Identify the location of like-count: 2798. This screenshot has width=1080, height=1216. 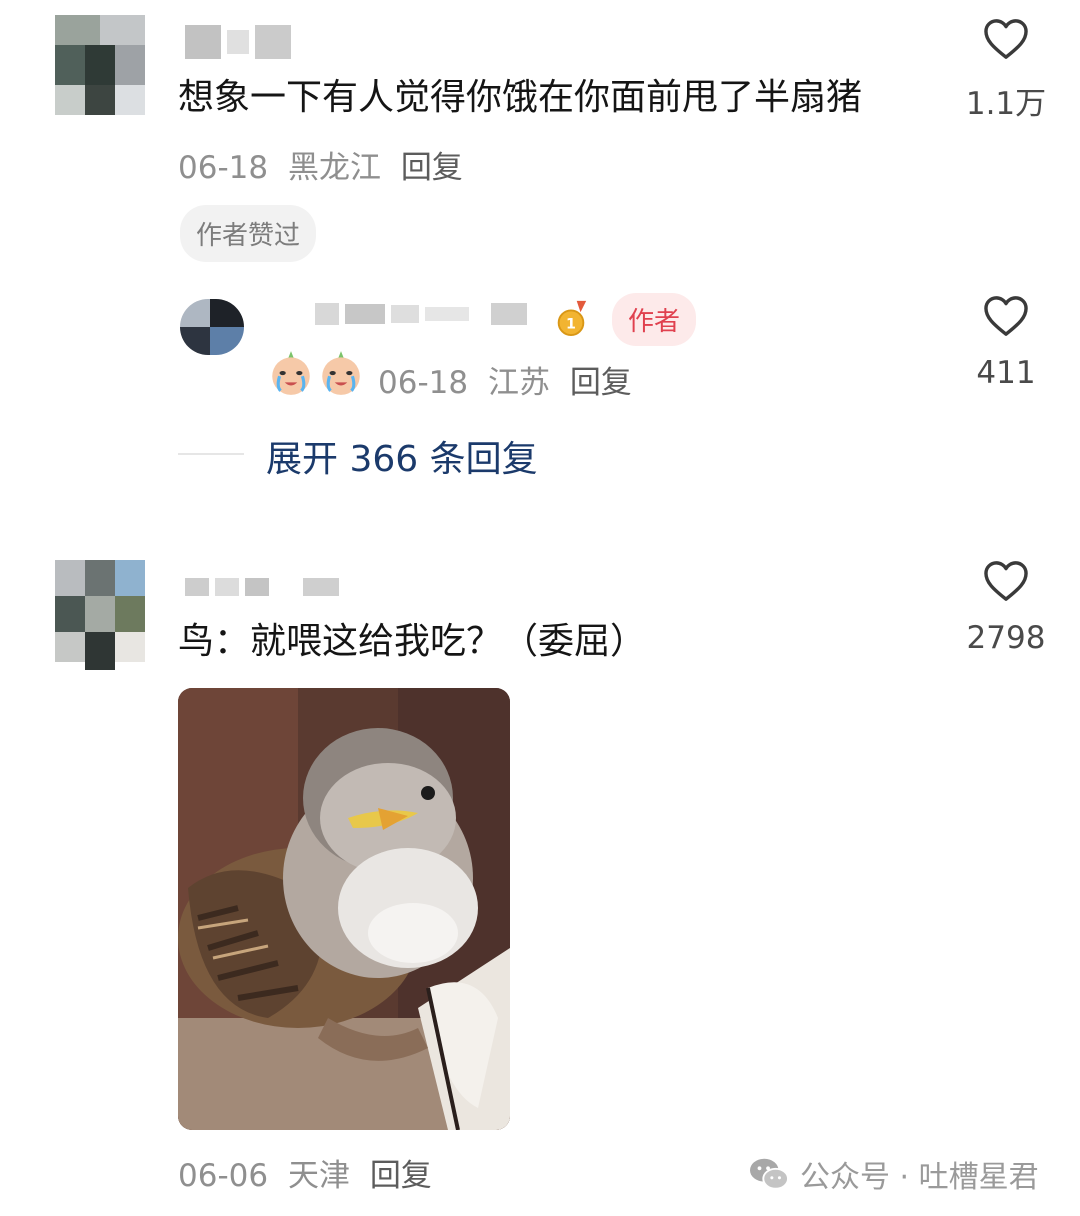
(1006, 638).